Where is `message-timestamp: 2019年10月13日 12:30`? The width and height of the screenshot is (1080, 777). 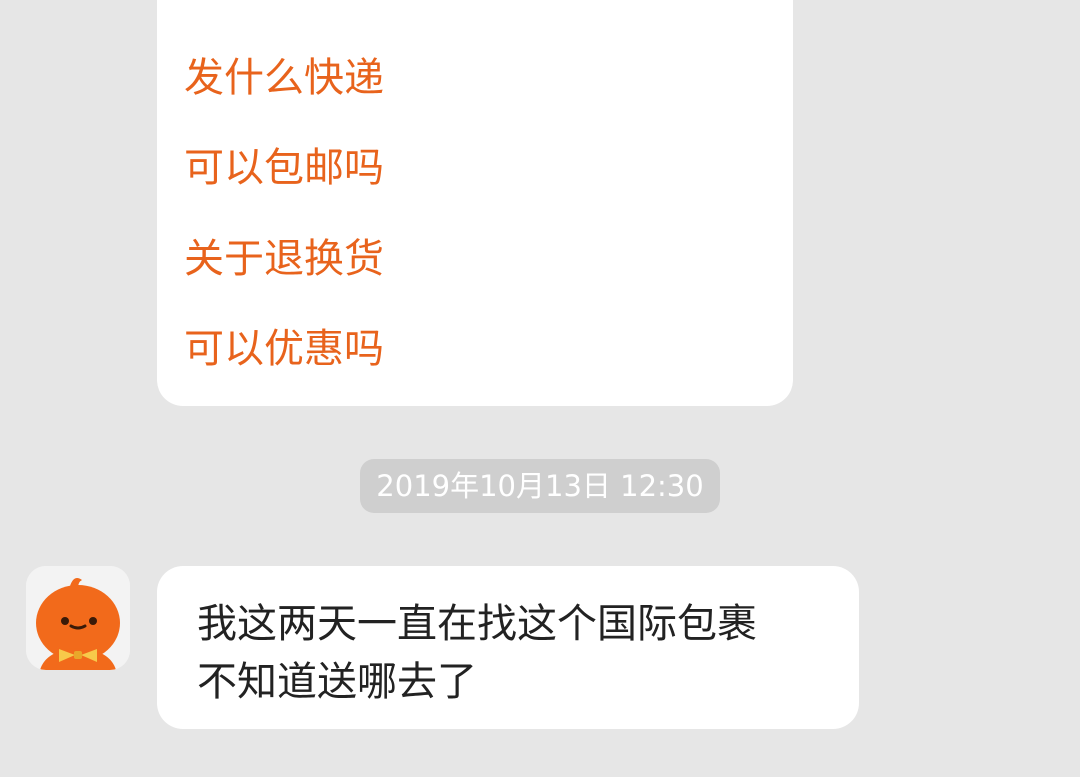 message-timestamp: 2019年10月13日 12:30 is located at coordinates (540, 486).